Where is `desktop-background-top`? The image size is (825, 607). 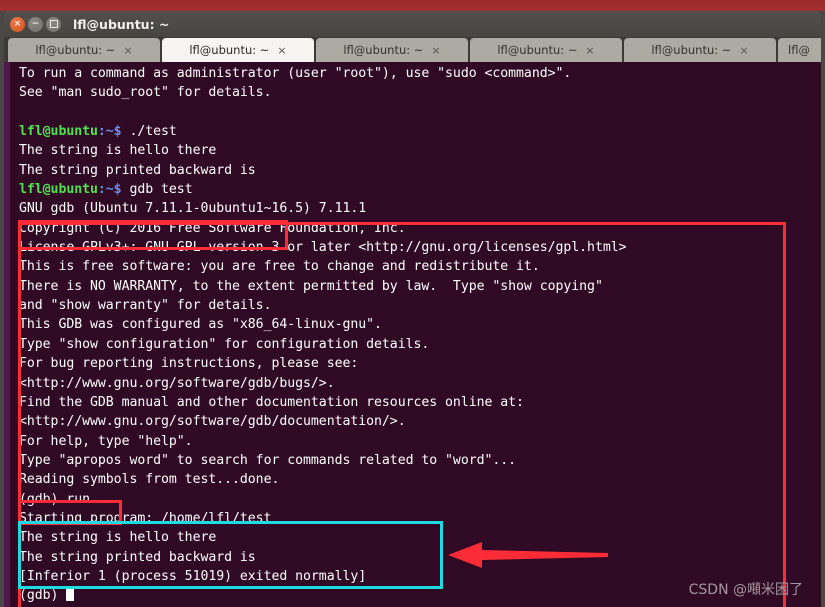 desktop-background-top is located at coordinates (412, 5).